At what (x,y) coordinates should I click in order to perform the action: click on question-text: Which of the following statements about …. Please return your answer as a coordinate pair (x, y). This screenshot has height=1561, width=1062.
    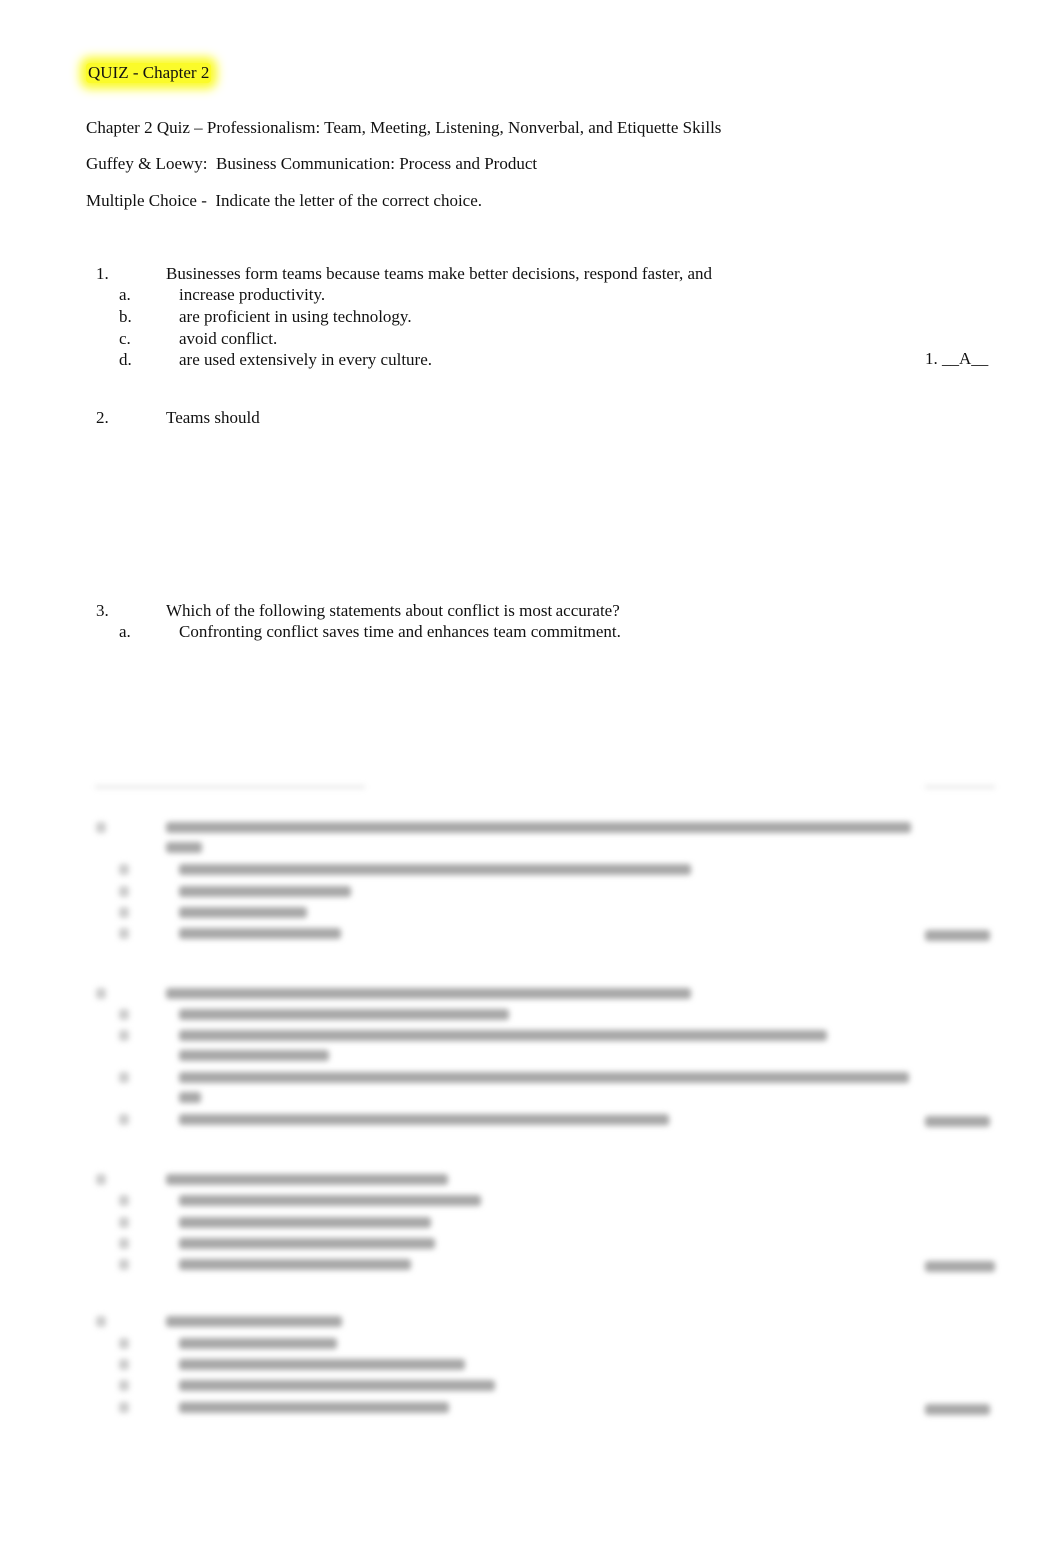
    Looking at the image, I should click on (393, 610).